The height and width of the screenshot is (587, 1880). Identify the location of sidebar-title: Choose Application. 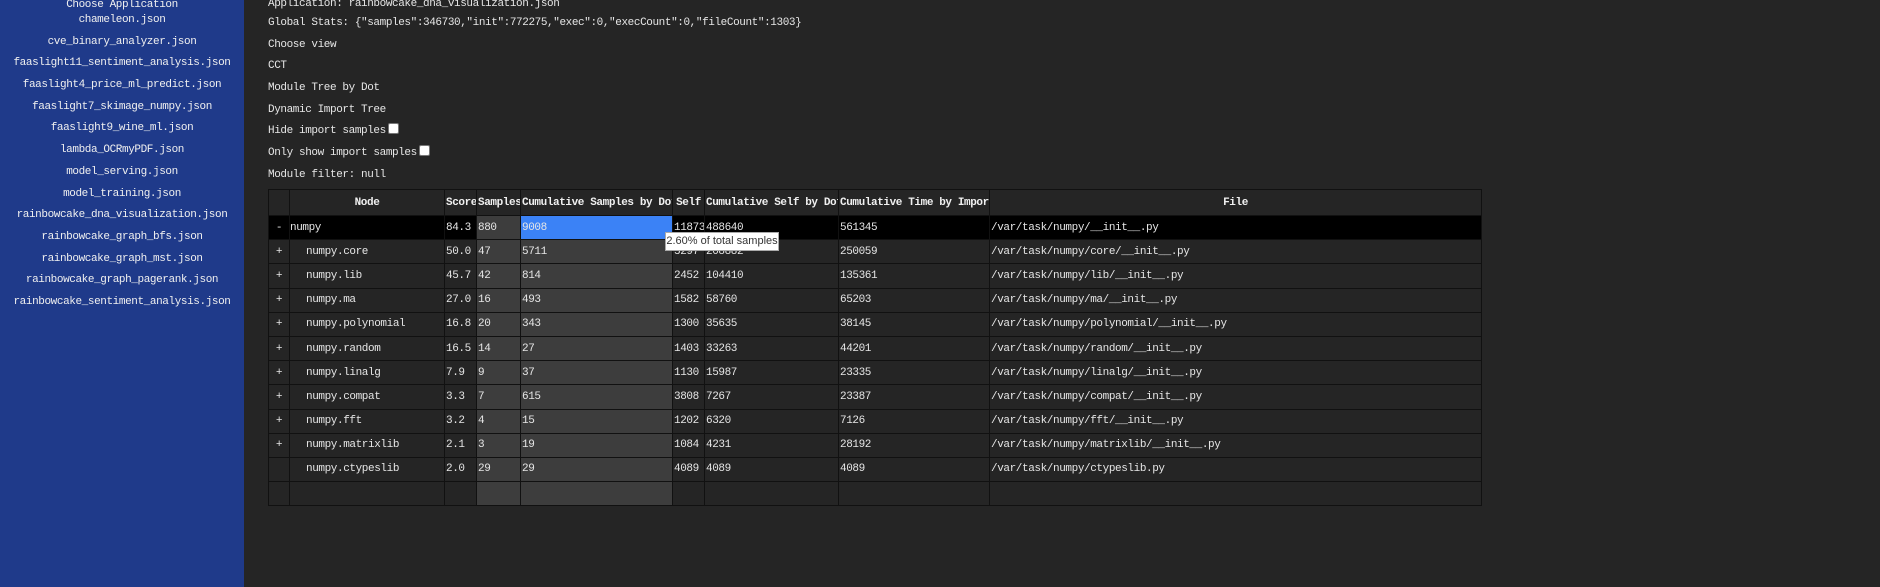
(122, 5).